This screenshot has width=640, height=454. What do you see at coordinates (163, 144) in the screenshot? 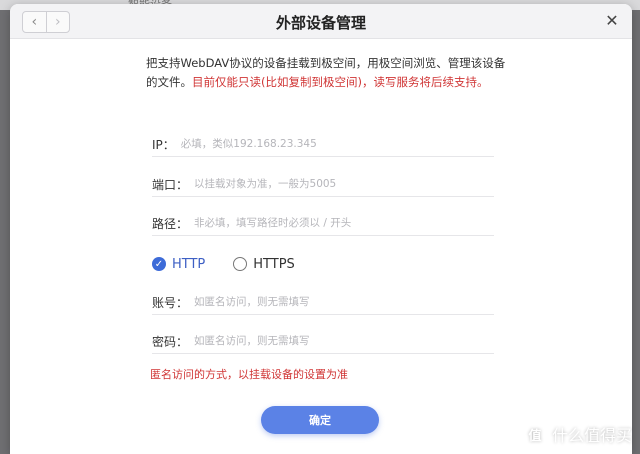
I see `ip-label: IP：` at bounding box center [163, 144].